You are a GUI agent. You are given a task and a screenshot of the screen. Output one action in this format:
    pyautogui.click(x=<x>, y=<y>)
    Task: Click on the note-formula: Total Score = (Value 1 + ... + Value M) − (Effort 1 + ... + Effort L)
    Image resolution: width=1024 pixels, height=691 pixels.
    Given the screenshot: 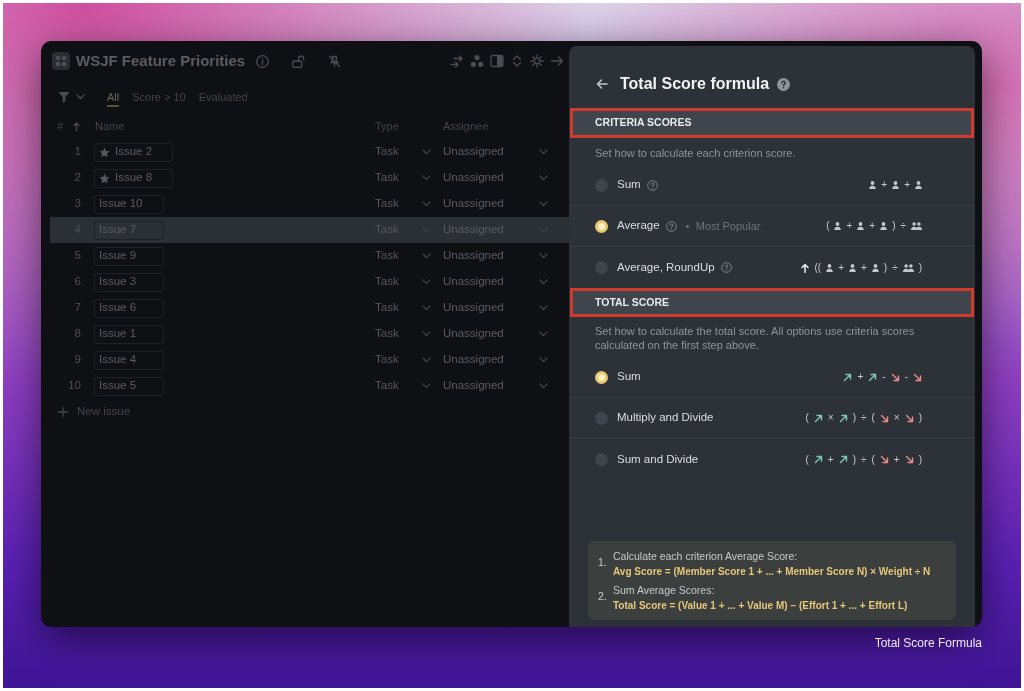 What is the action you would take?
    pyautogui.click(x=760, y=606)
    